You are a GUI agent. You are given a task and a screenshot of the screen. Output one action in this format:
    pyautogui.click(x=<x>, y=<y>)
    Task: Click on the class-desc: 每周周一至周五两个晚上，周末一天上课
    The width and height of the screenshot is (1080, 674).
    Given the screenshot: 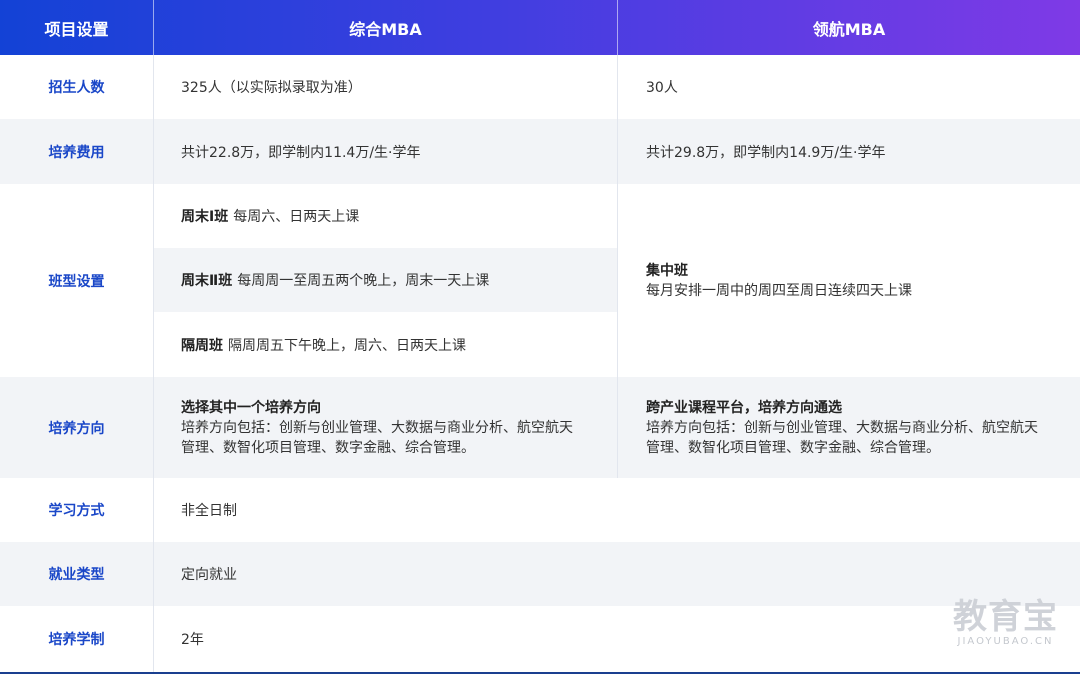 What is the action you would take?
    pyautogui.click(x=363, y=281)
    